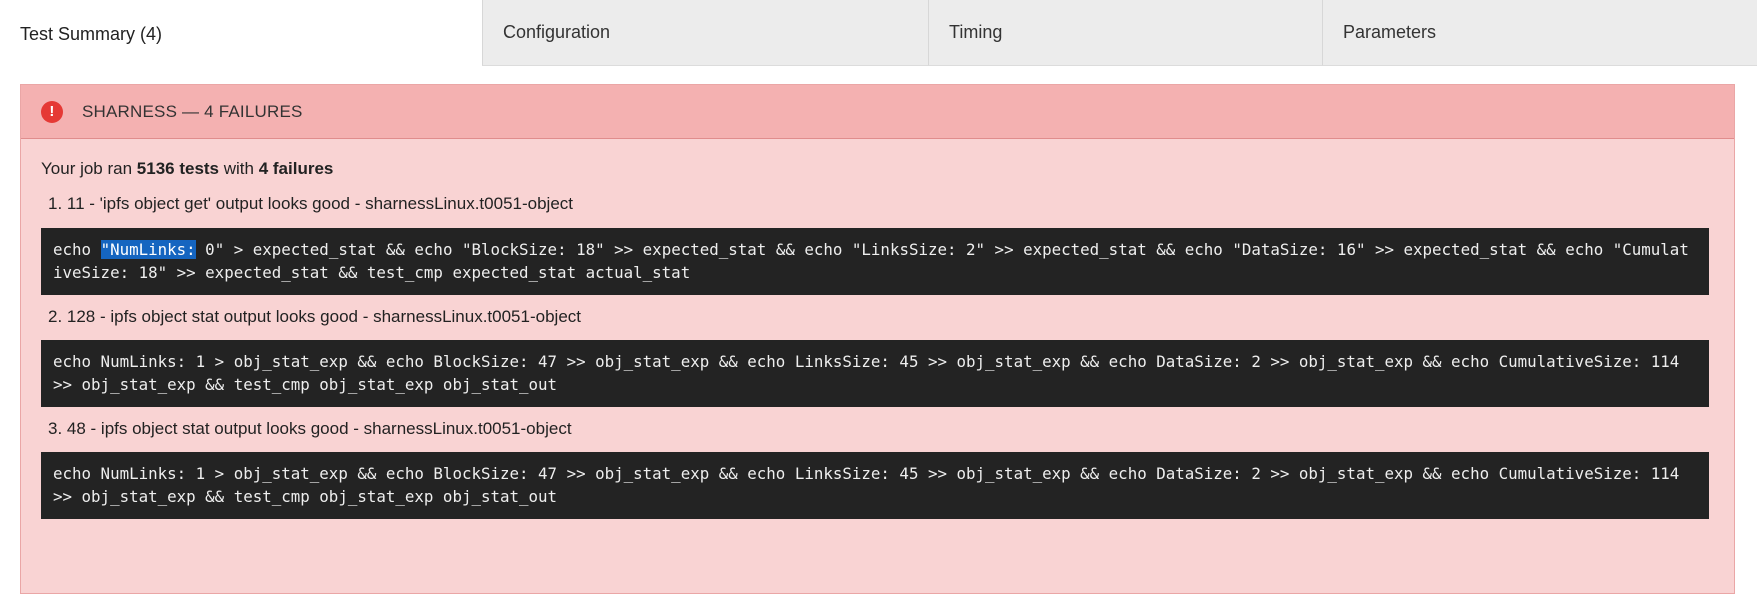 The width and height of the screenshot is (1757, 594). What do you see at coordinates (148, 249) in the screenshot?
I see `code-selection: "NumLinks:` at bounding box center [148, 249].